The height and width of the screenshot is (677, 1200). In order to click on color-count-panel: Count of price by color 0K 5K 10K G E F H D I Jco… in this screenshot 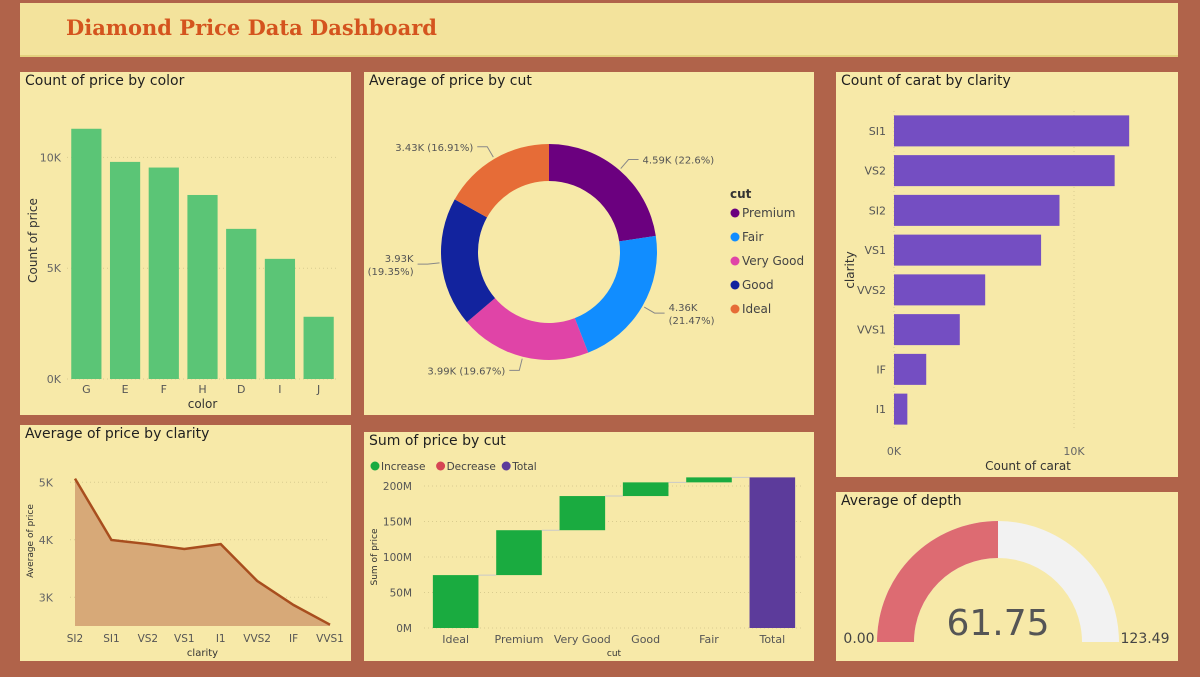, I will do `click(185, 243)`.